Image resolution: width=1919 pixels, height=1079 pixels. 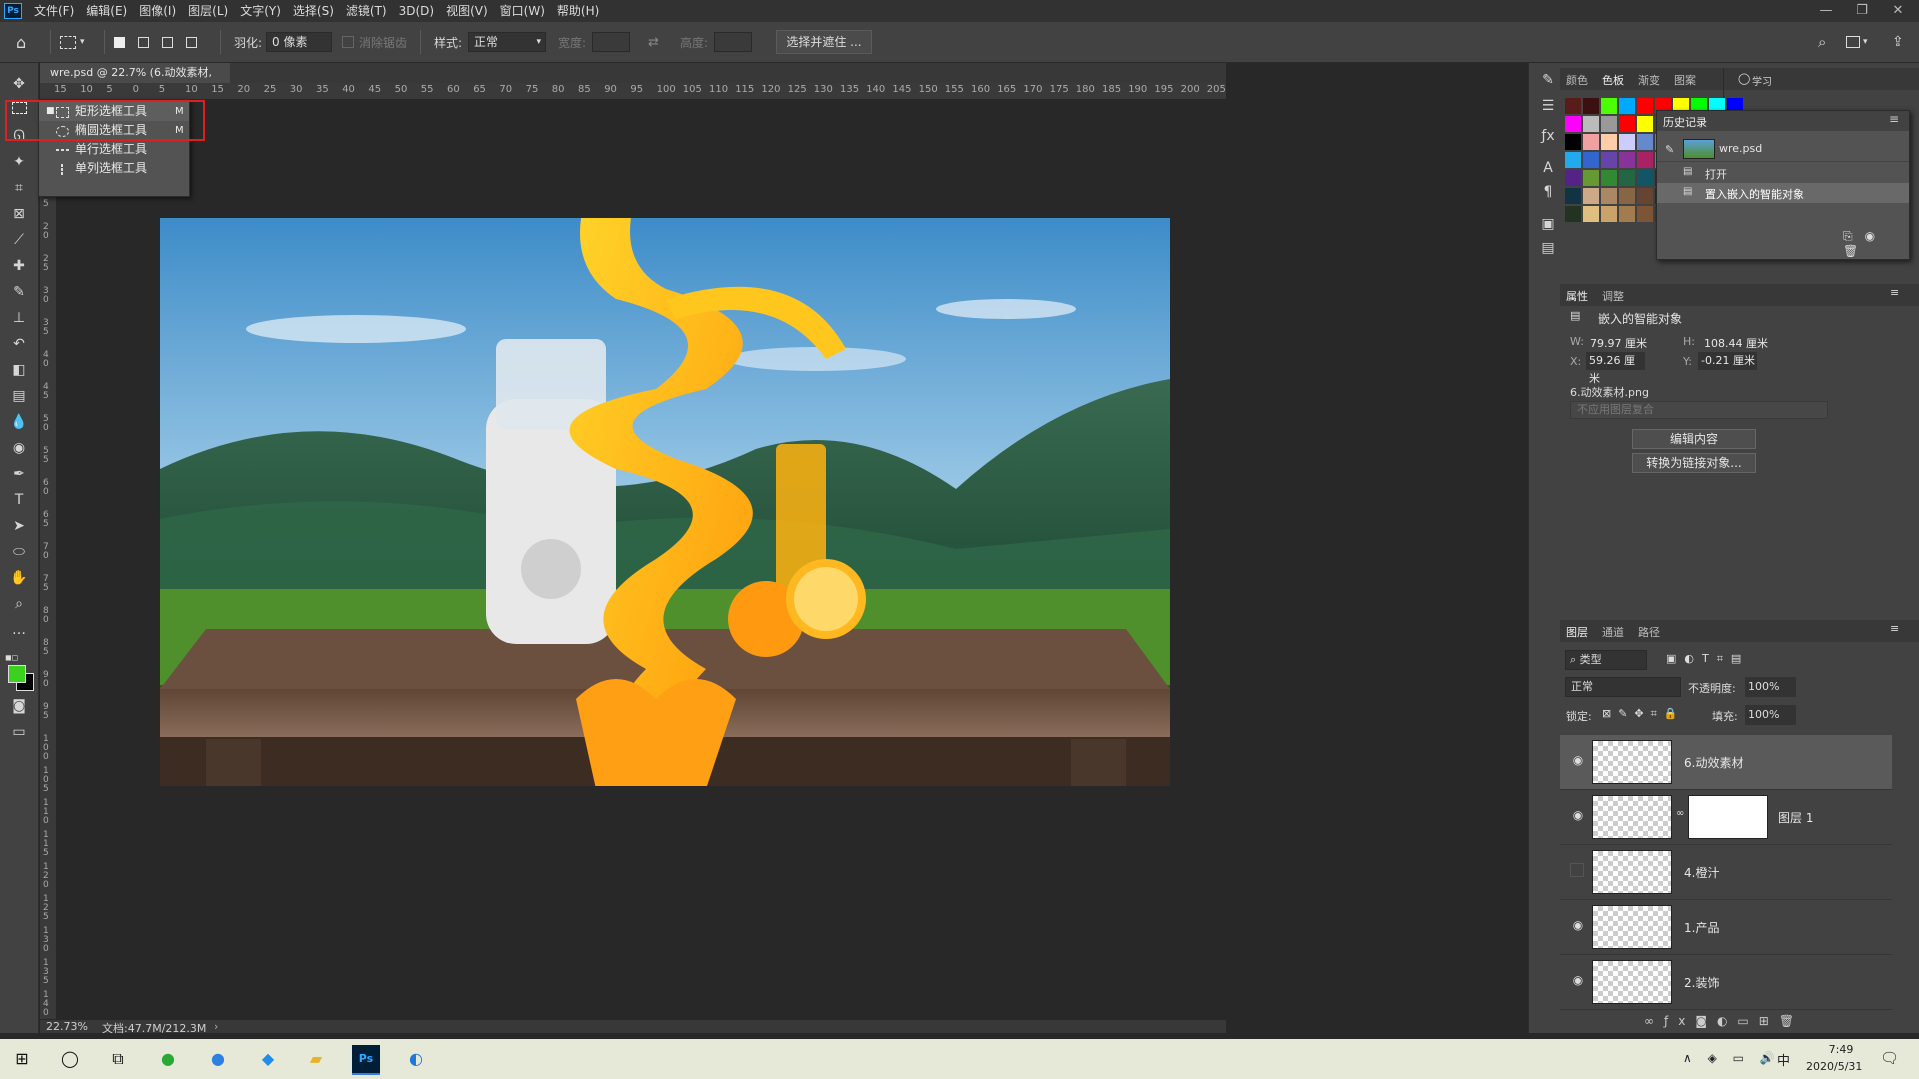 I want to click on history-footer-icons: ⎘◉🗑, so click(x=1876, y=243).